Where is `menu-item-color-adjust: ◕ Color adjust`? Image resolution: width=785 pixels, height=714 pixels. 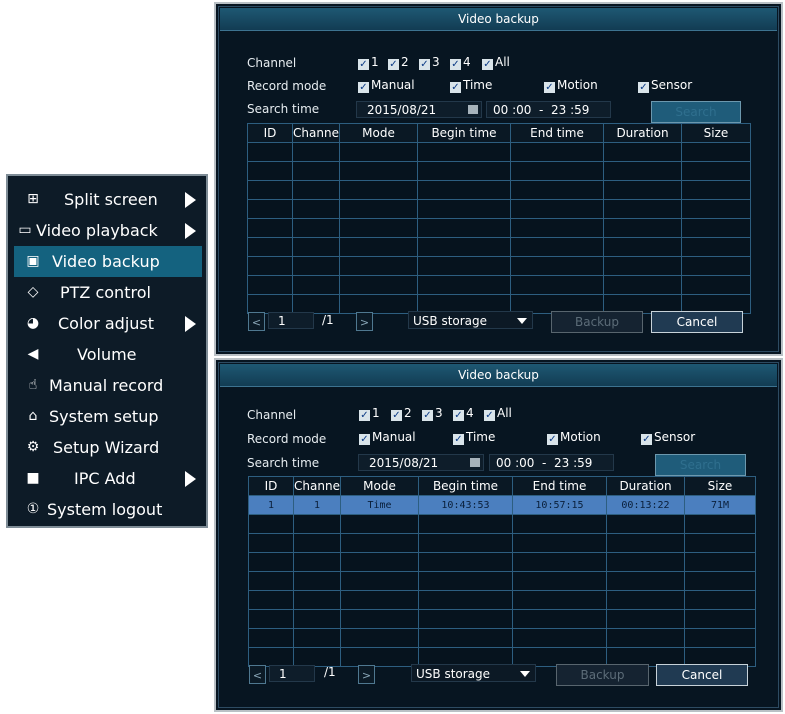
menu-item-color-adjust: ◕ Color adjust is located at coordinates (108, 323).